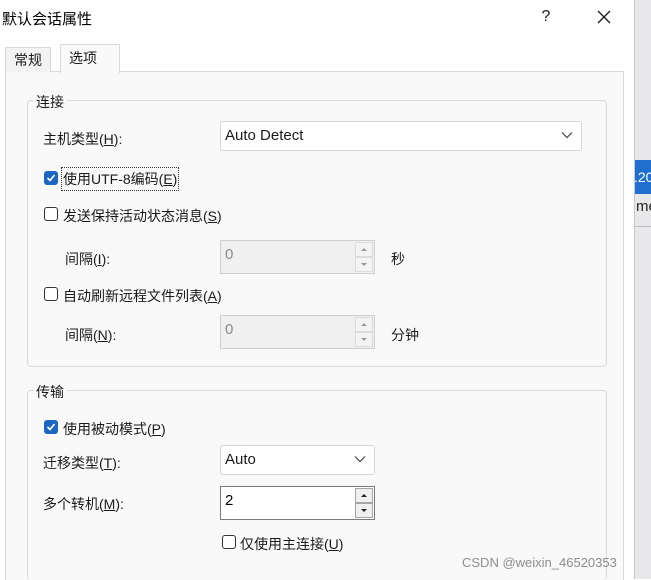 The height and width of the screenshot is (580, 651). I want to click on close-button, so click(604, 17).